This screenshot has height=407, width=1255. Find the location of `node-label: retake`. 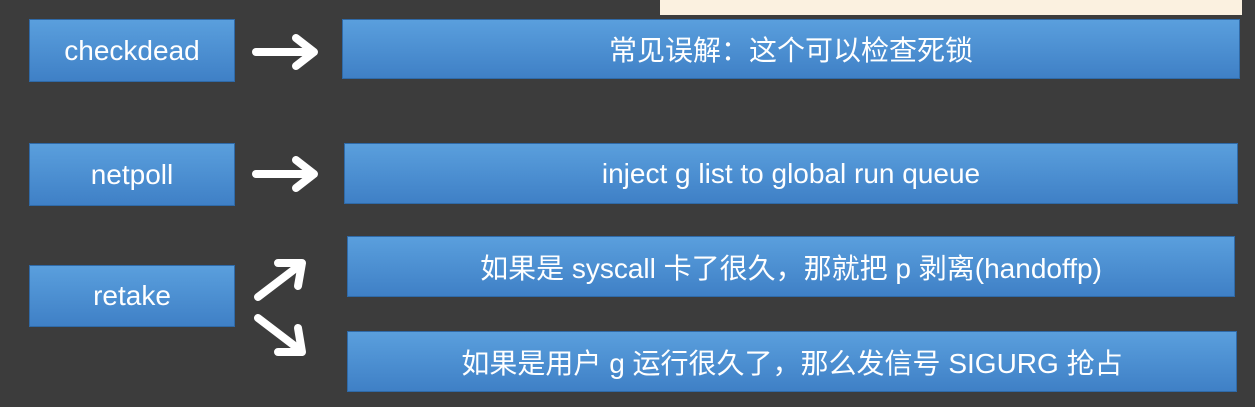

node-label: retake is located at coordinates (132, 295).